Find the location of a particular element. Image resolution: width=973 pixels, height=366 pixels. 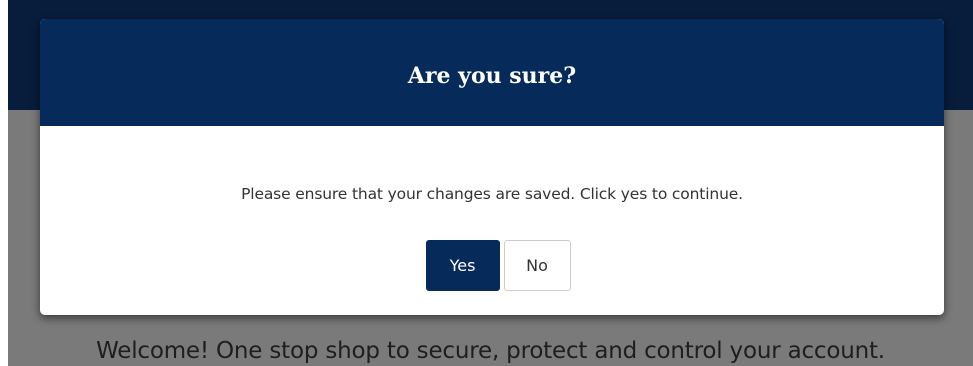

yes-button: Yes is located at coordinates (462, 265).